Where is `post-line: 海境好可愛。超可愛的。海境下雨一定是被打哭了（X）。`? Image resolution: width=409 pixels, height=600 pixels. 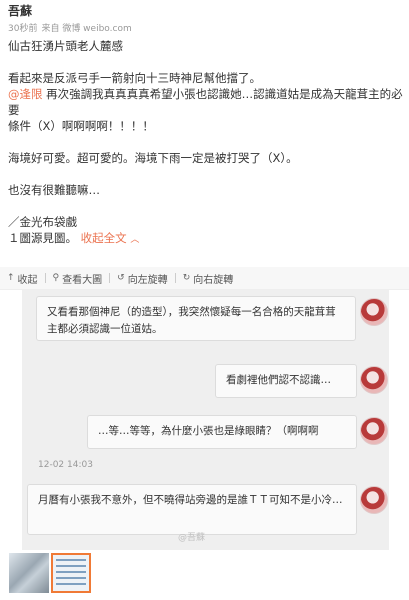 post-line: 海境好可愛。超可愛的。海境下雨一定是被打哭了（X）。 is located at coordinates (153, 158).